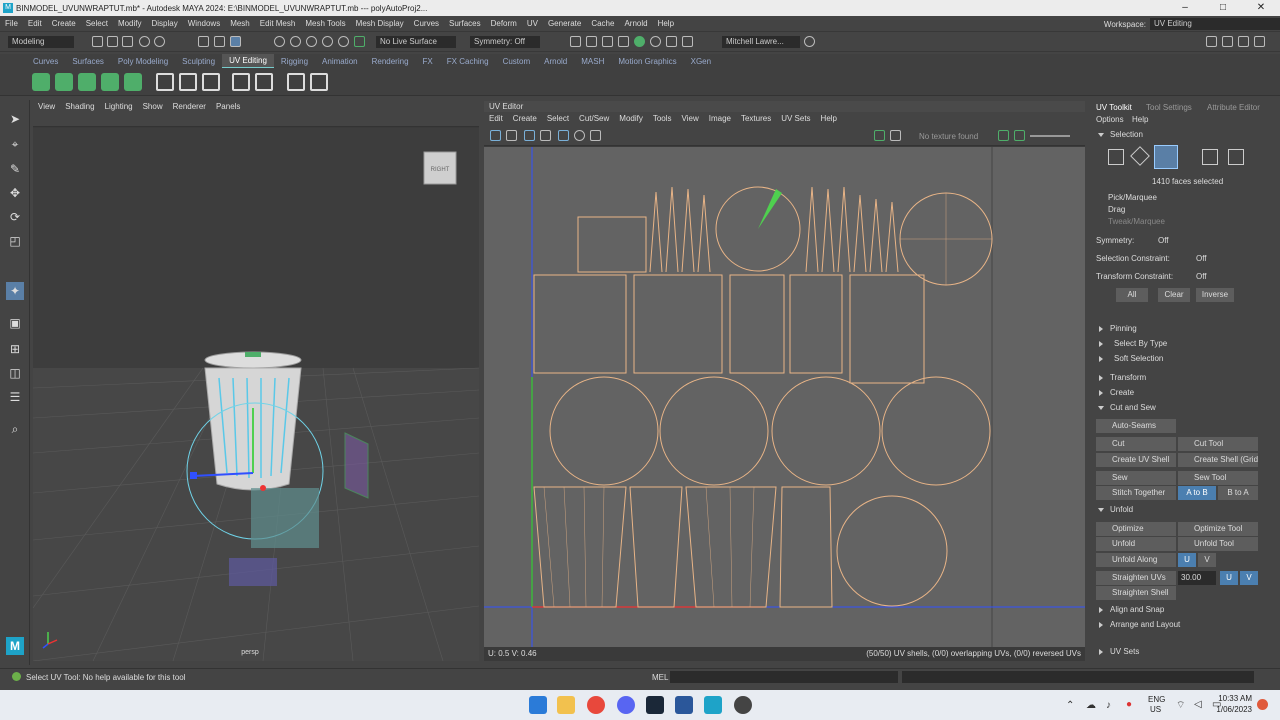 The image size is (1280, 720). I want to click on discord-icon, so click(626, 705).